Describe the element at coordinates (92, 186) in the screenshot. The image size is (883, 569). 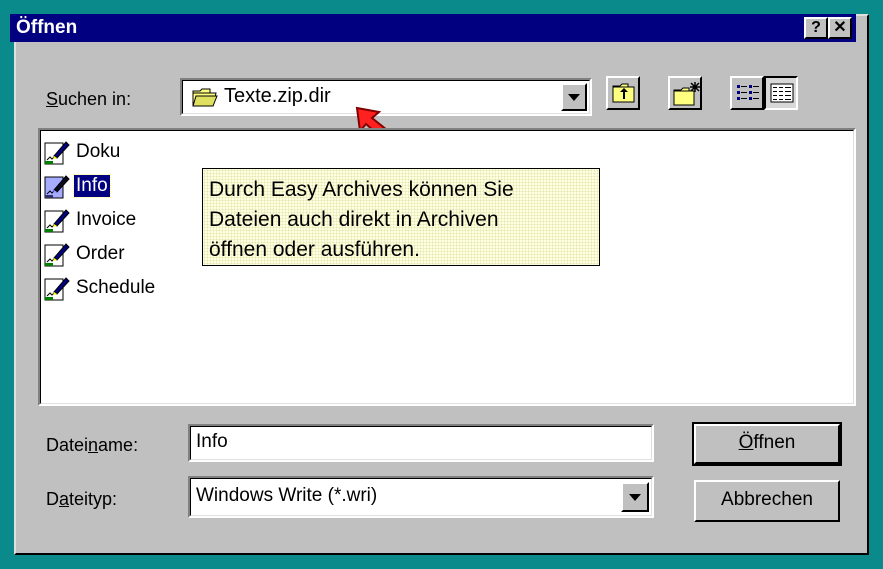
I see `file-name: Info` at that location.